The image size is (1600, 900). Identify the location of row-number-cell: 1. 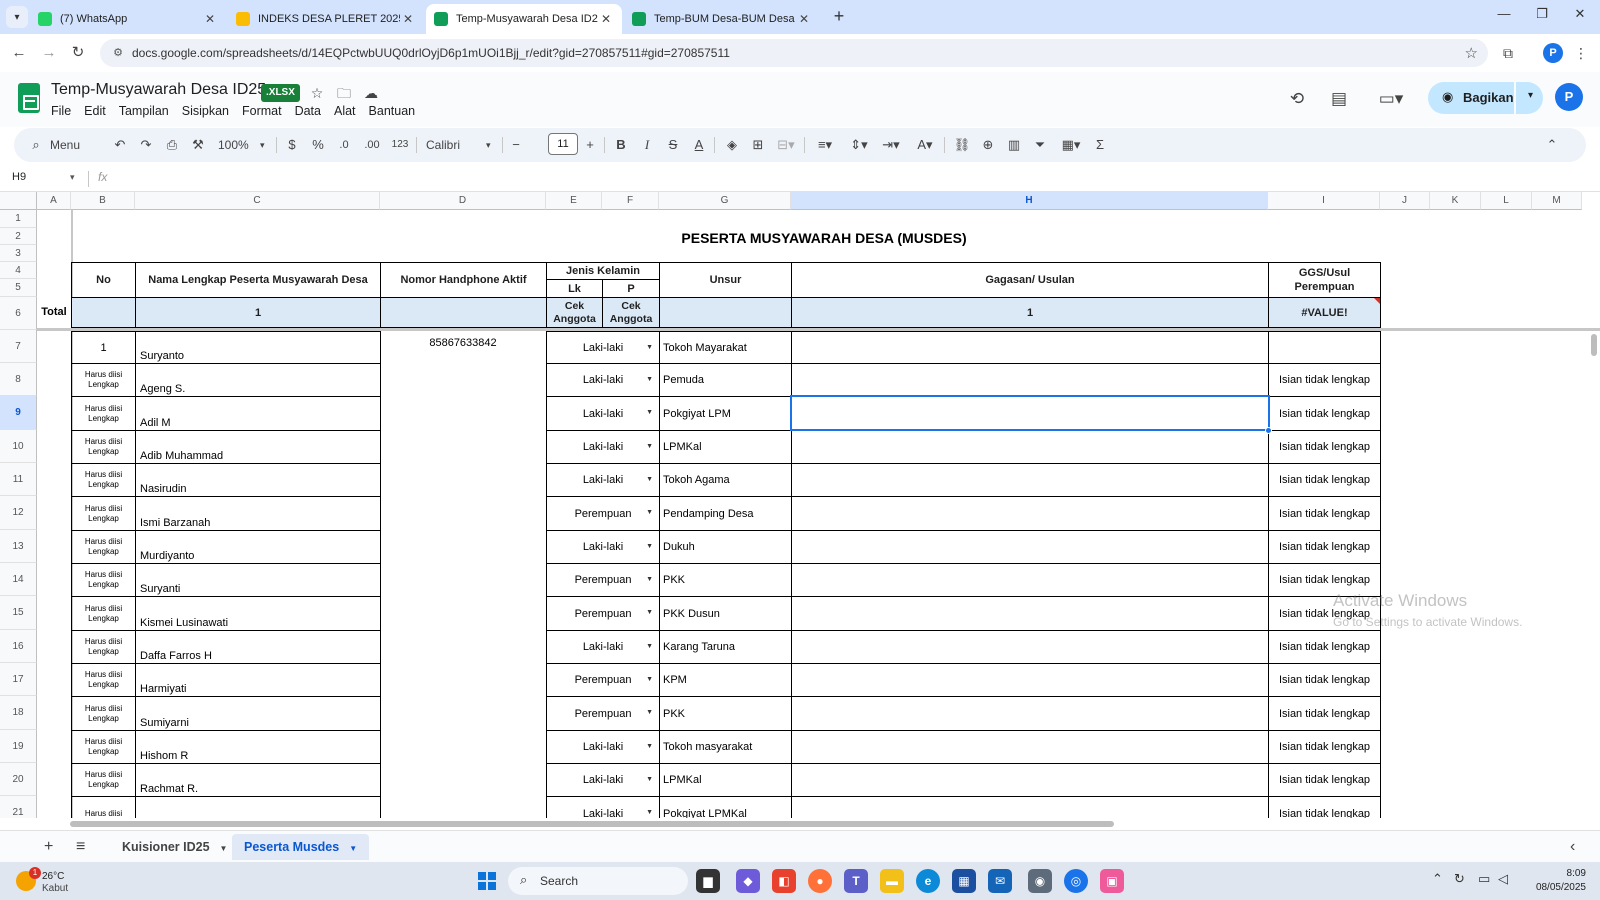
(103, 347).